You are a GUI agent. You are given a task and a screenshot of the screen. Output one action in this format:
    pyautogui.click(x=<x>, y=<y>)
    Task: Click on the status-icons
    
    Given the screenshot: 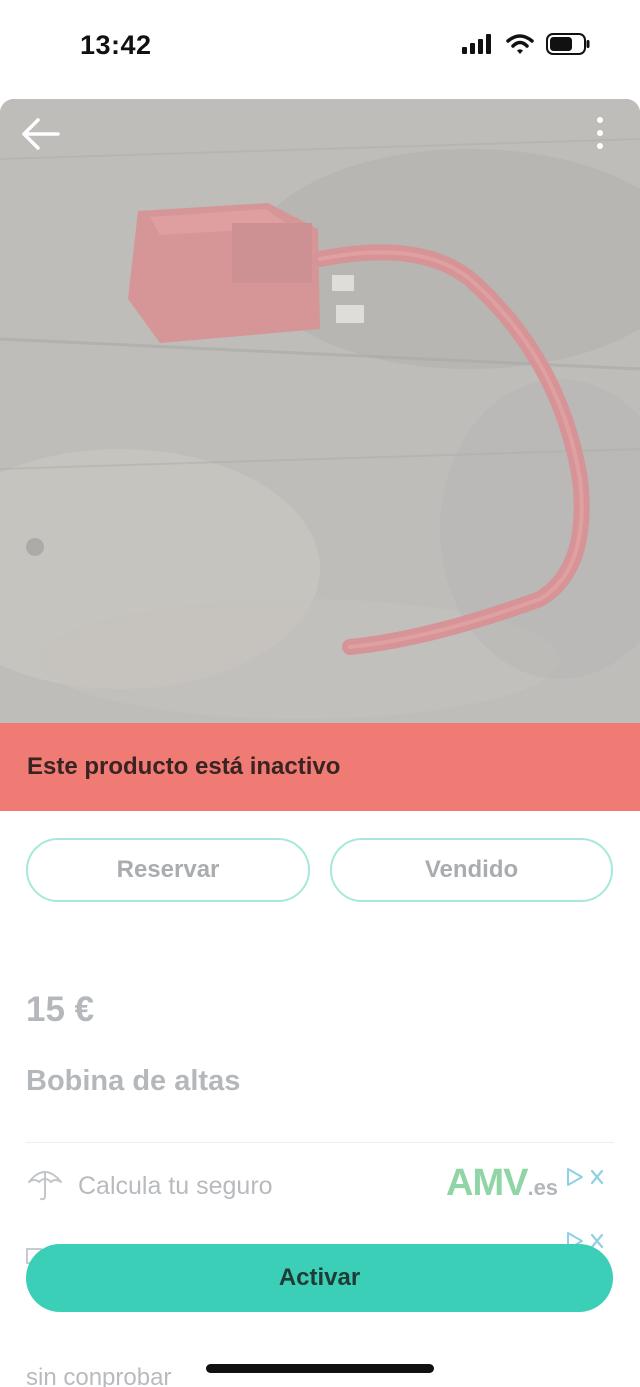 What is the action you would take?
    pyautogui.click(x=526, y=44)
    